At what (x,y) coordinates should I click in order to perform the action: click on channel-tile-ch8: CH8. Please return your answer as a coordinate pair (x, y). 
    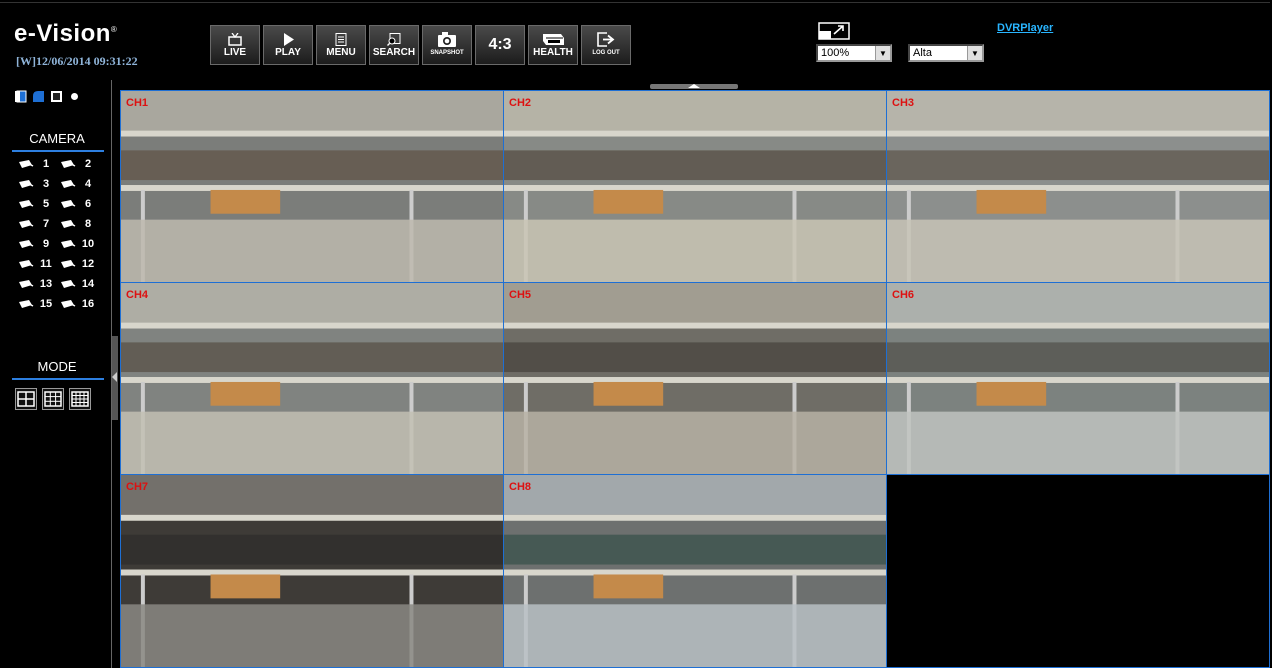
    Looking at the image, I should click on (695, 571).